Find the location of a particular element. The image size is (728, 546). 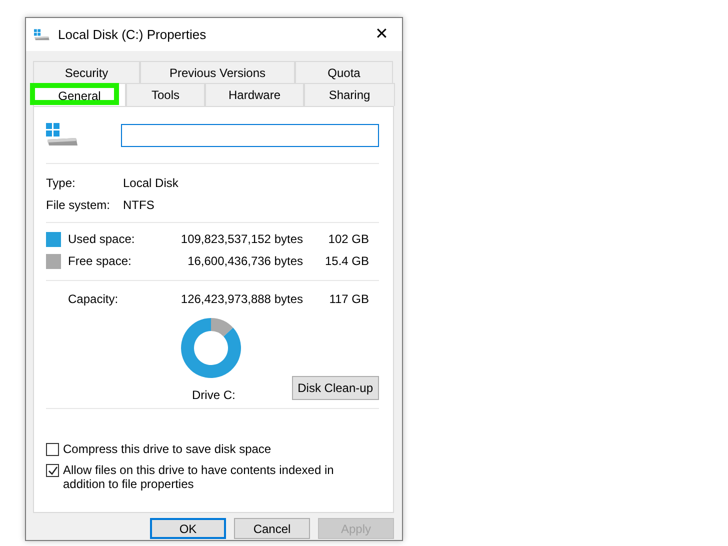

close-button: ✕ is located at coordinates (381, 34).